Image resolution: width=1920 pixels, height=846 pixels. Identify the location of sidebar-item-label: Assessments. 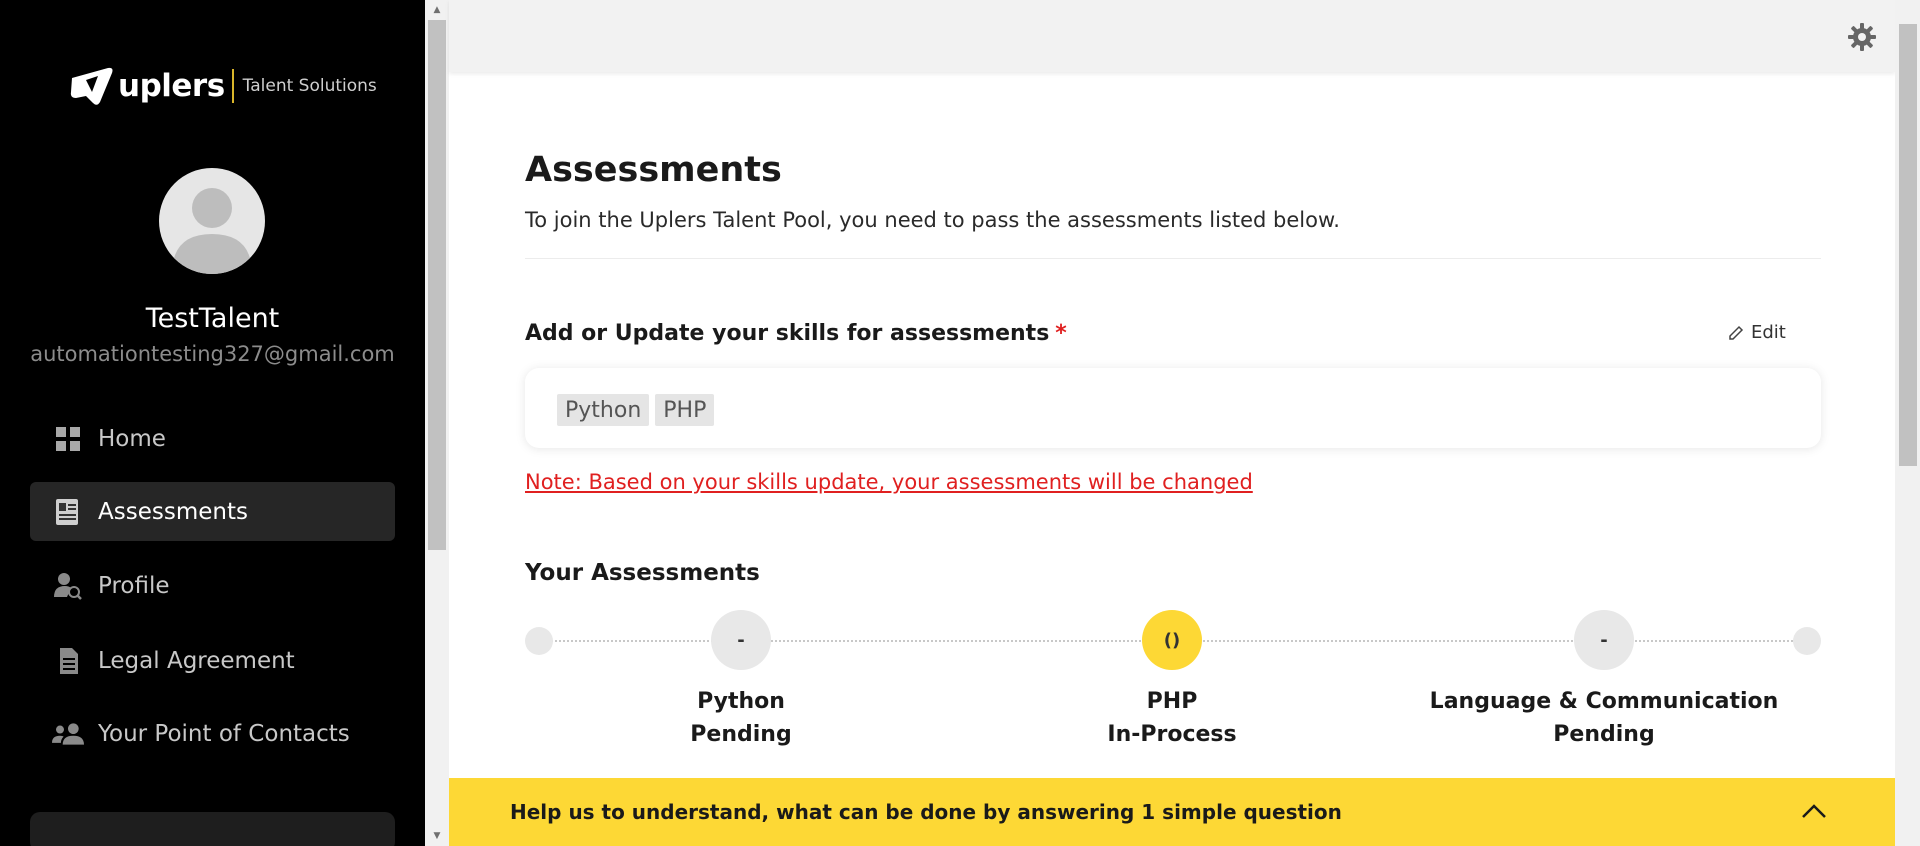
(173, 511).